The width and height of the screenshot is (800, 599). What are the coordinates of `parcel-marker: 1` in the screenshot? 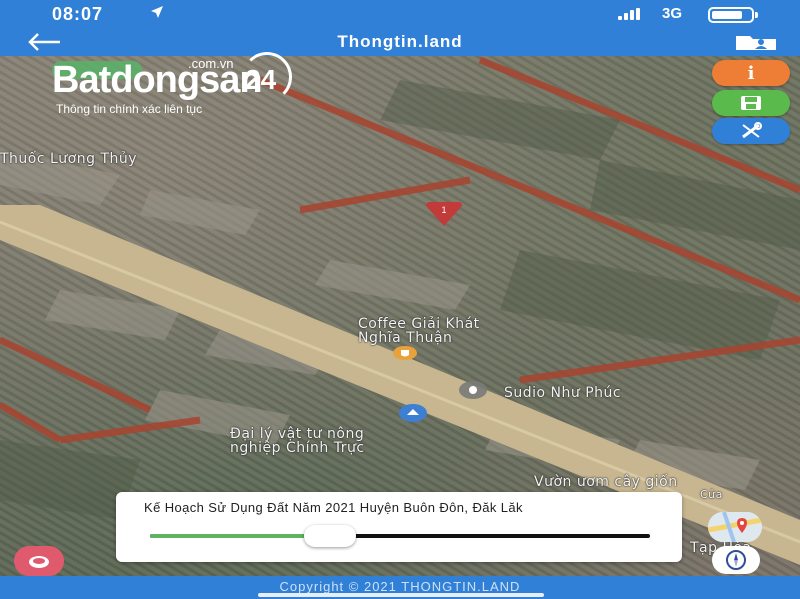 It's located at (444, 216).